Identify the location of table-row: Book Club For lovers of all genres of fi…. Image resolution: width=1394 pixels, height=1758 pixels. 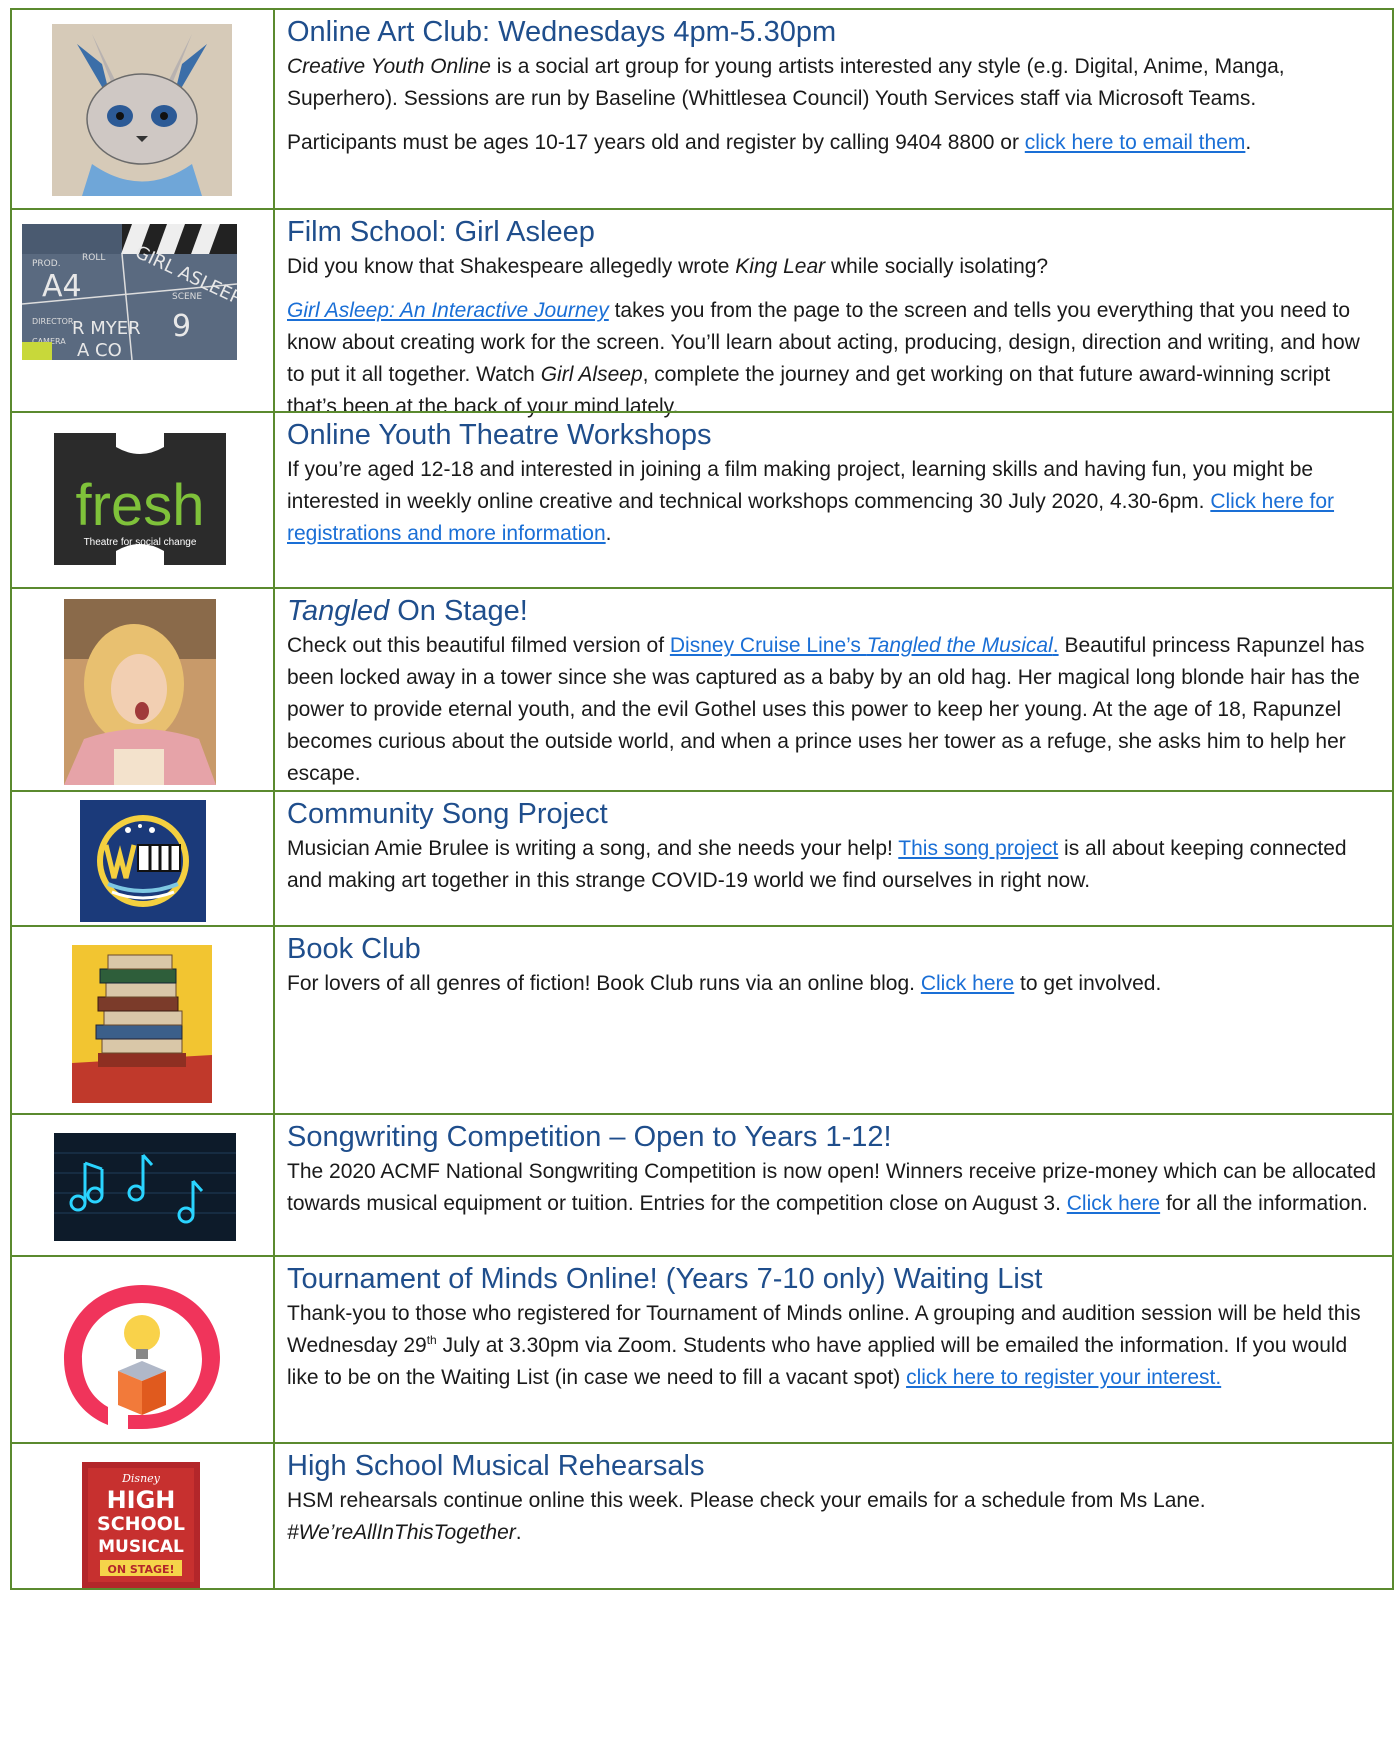
(702, 1020).